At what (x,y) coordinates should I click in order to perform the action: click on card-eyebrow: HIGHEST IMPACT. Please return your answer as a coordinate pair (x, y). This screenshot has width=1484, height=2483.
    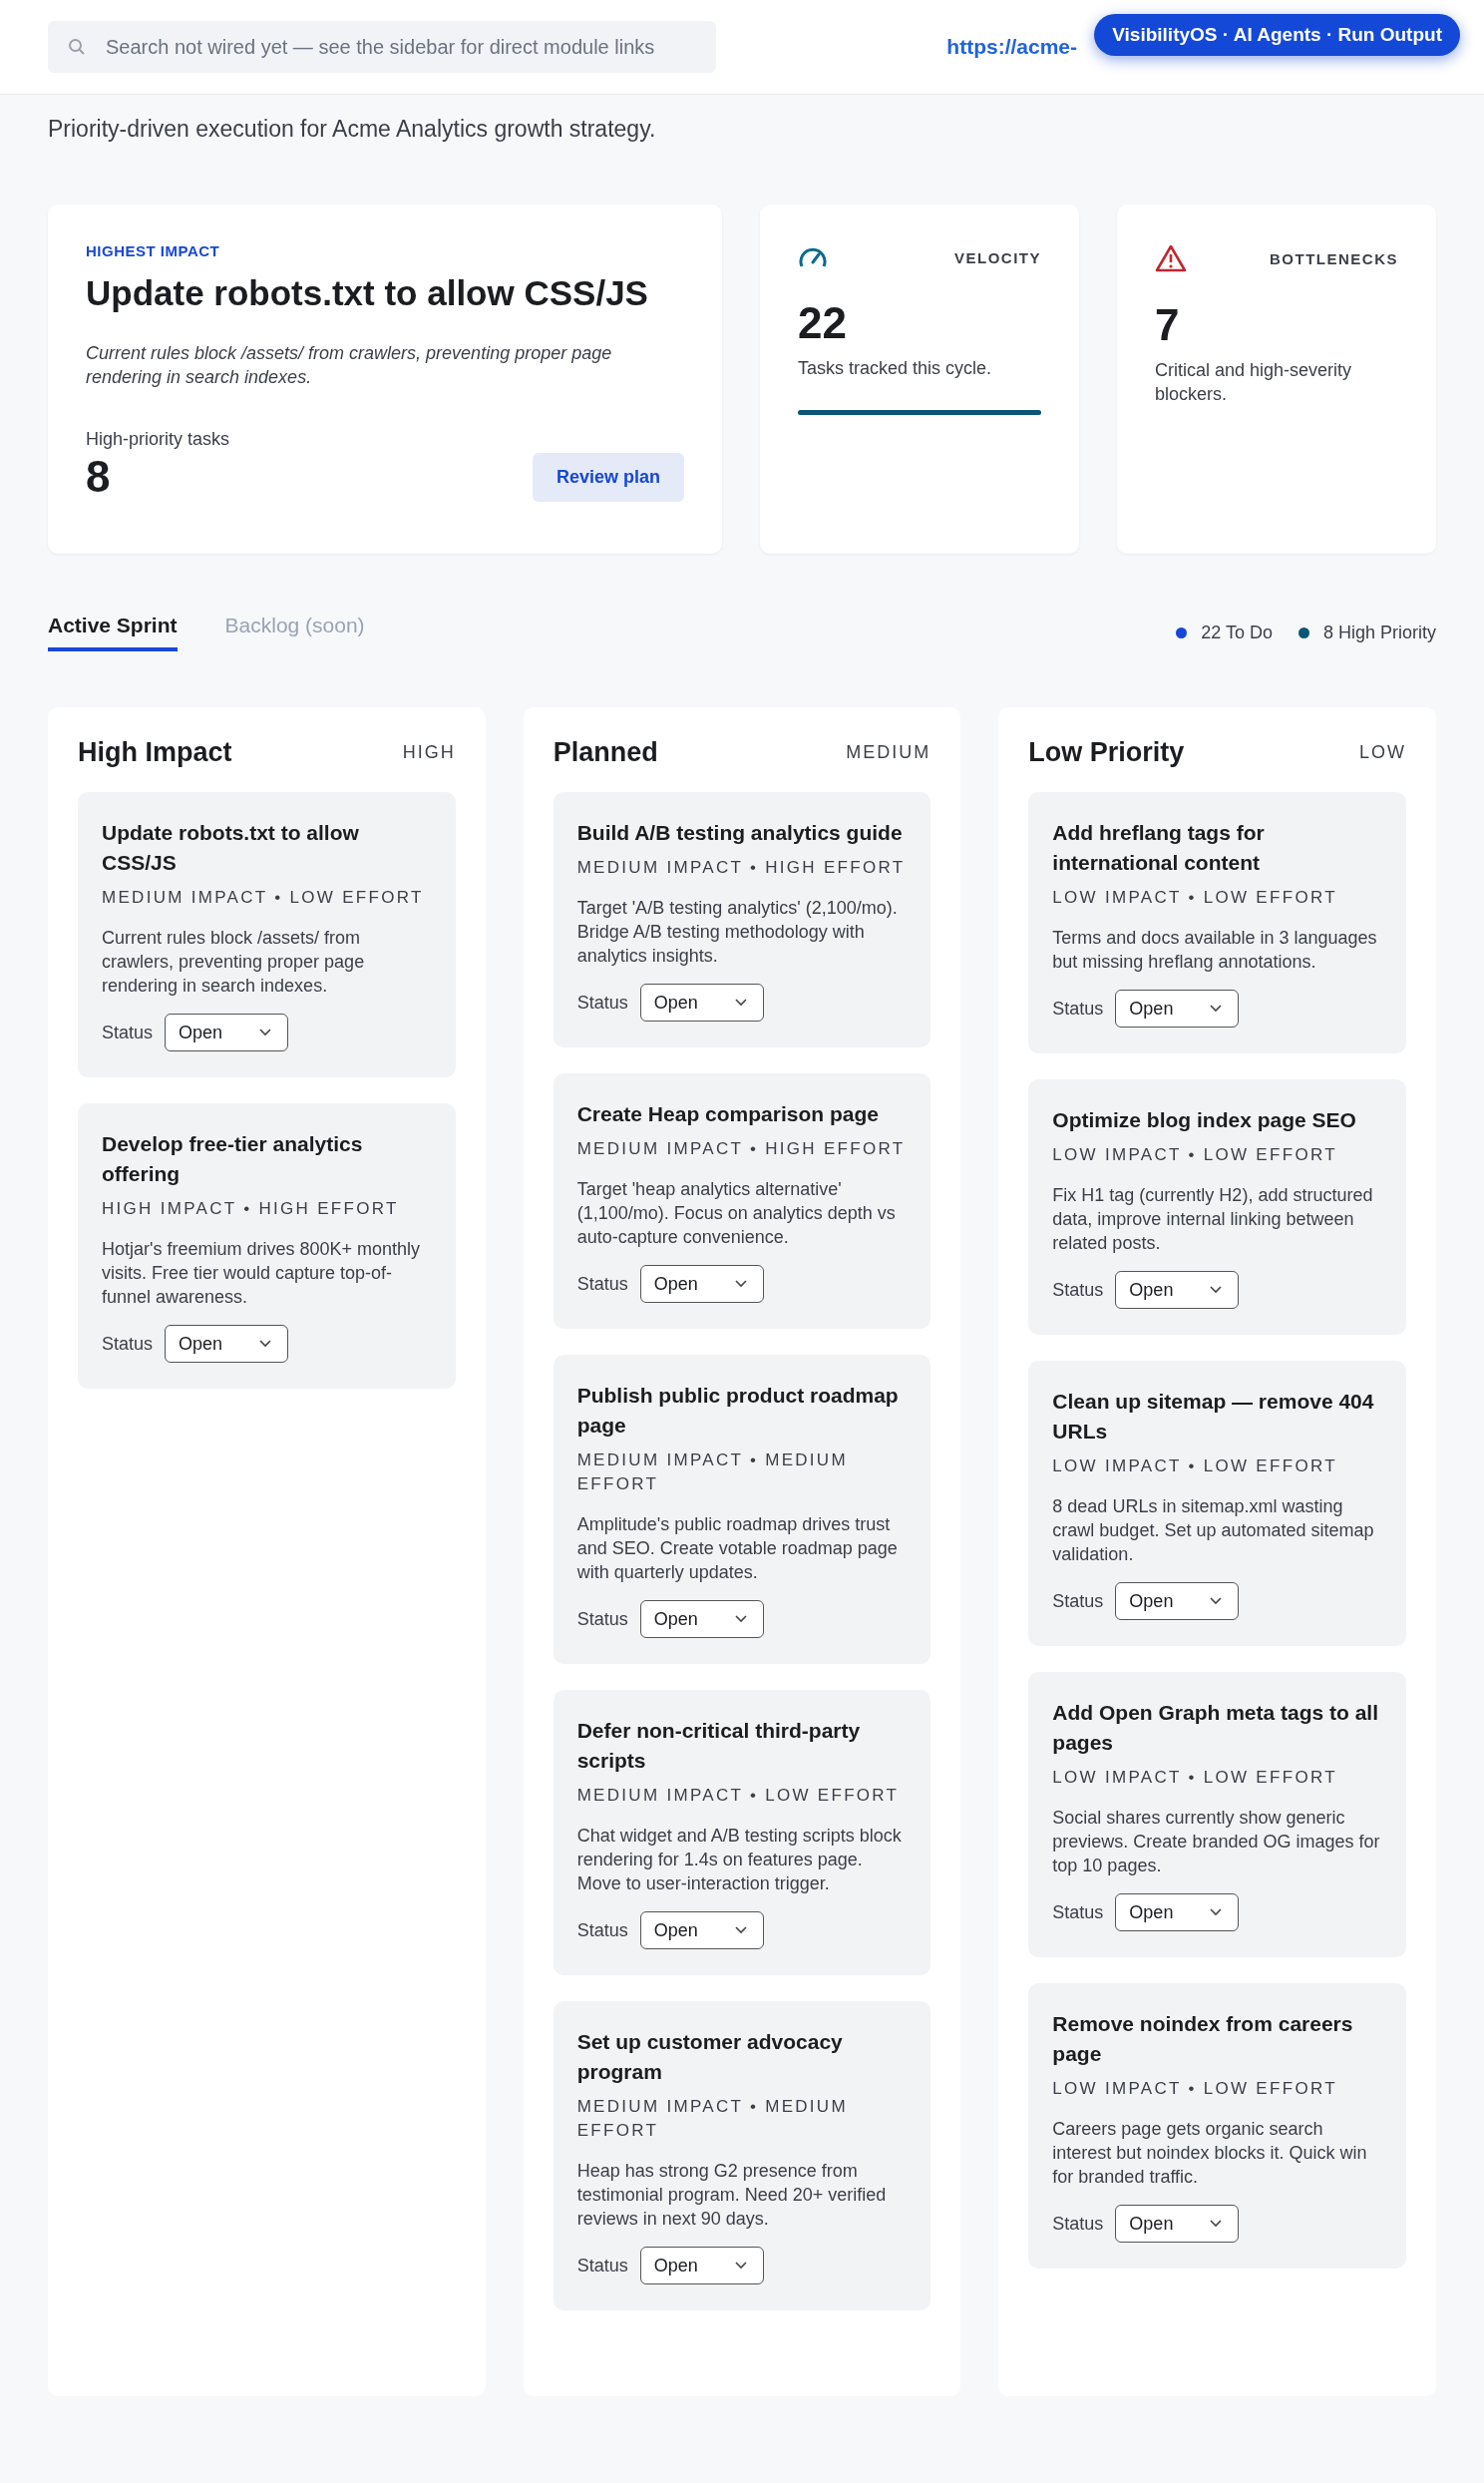
    Looking at the image, I should click on (153, 250).